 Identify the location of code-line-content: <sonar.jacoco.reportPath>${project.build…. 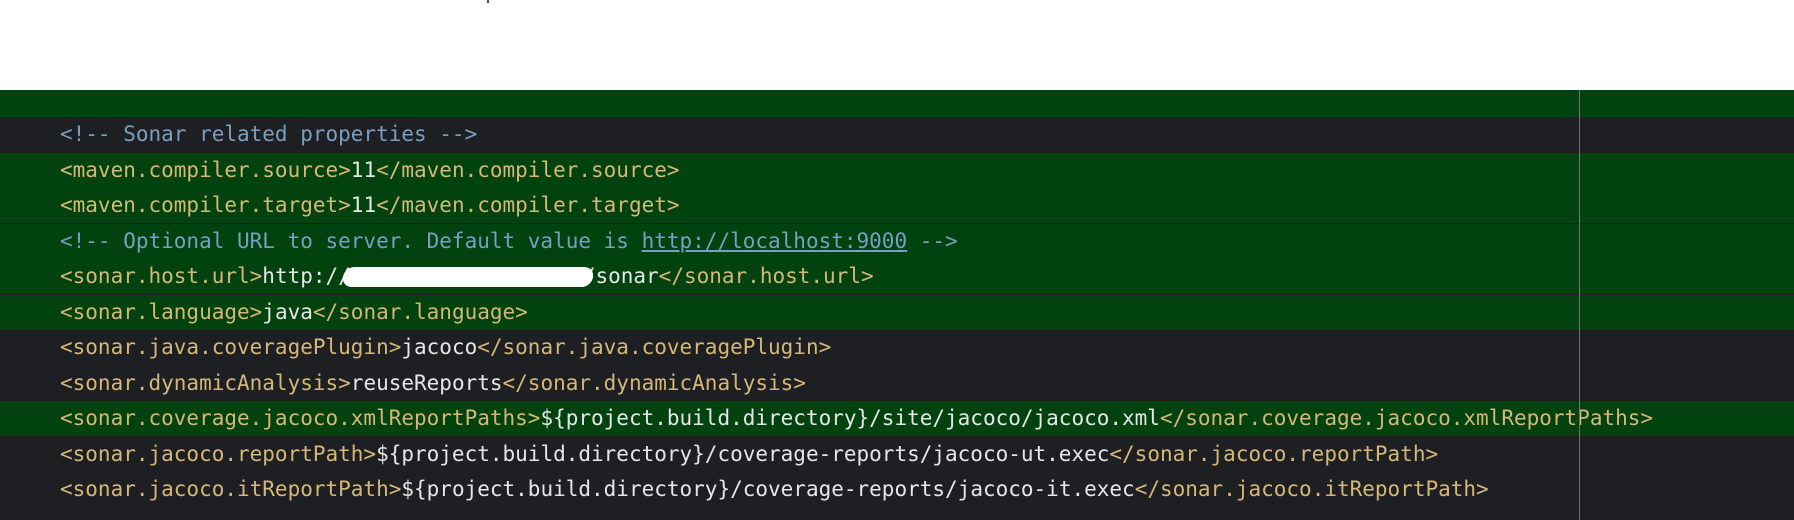
(749, 454).